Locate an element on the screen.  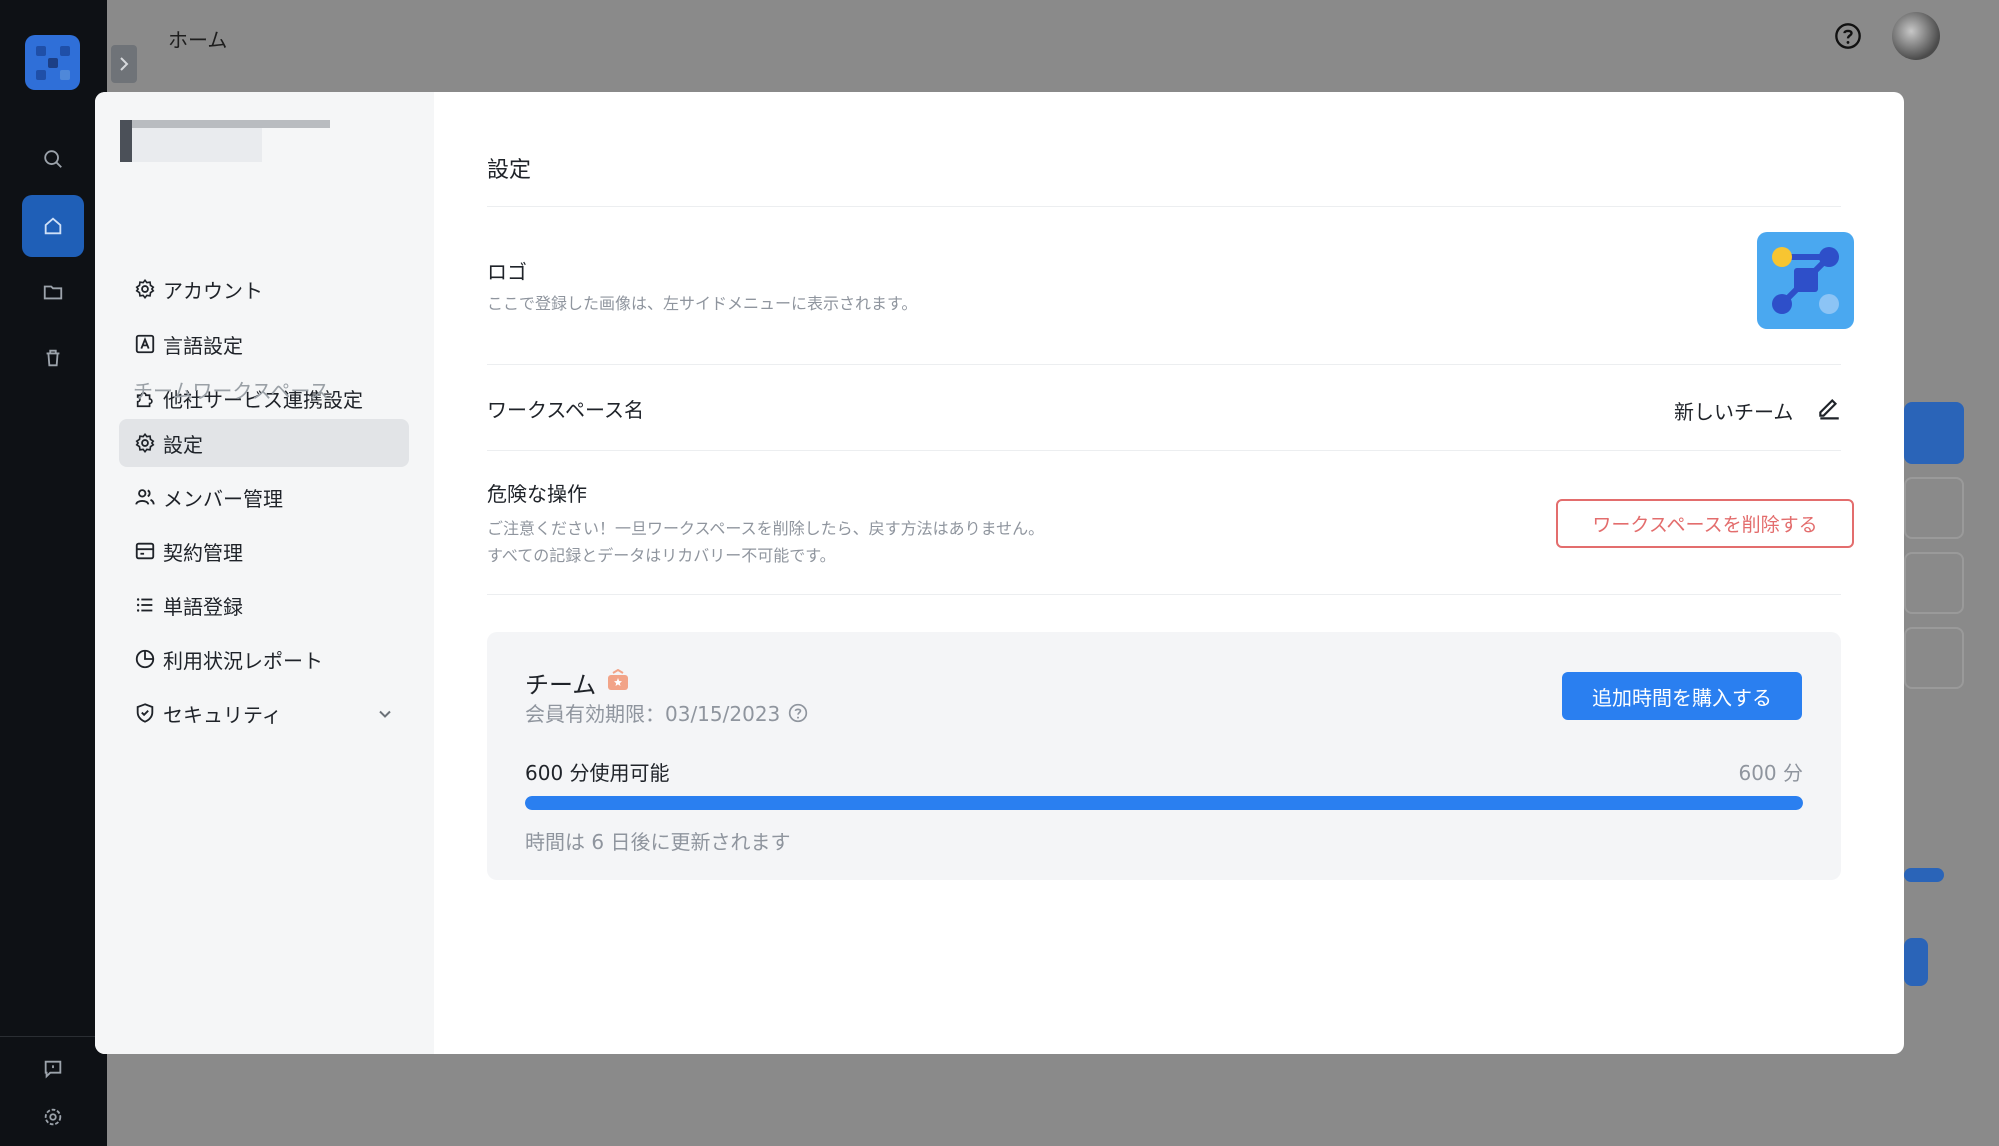
users-icon is located at coordinates (145, 497).